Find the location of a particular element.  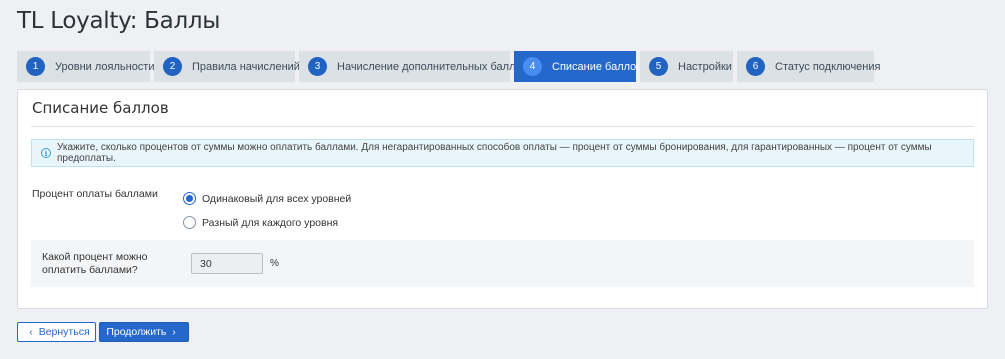

back-button: ‹ Вернуться is located at coordinates (56, 332).